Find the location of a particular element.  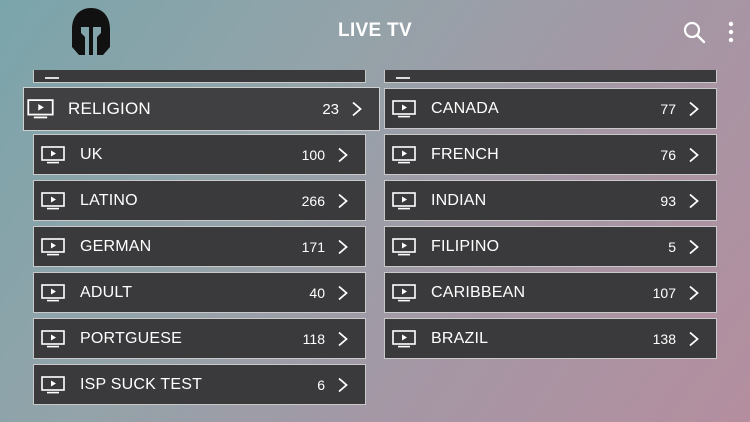

channel-count: 23 is located at coordinates (330, 109).